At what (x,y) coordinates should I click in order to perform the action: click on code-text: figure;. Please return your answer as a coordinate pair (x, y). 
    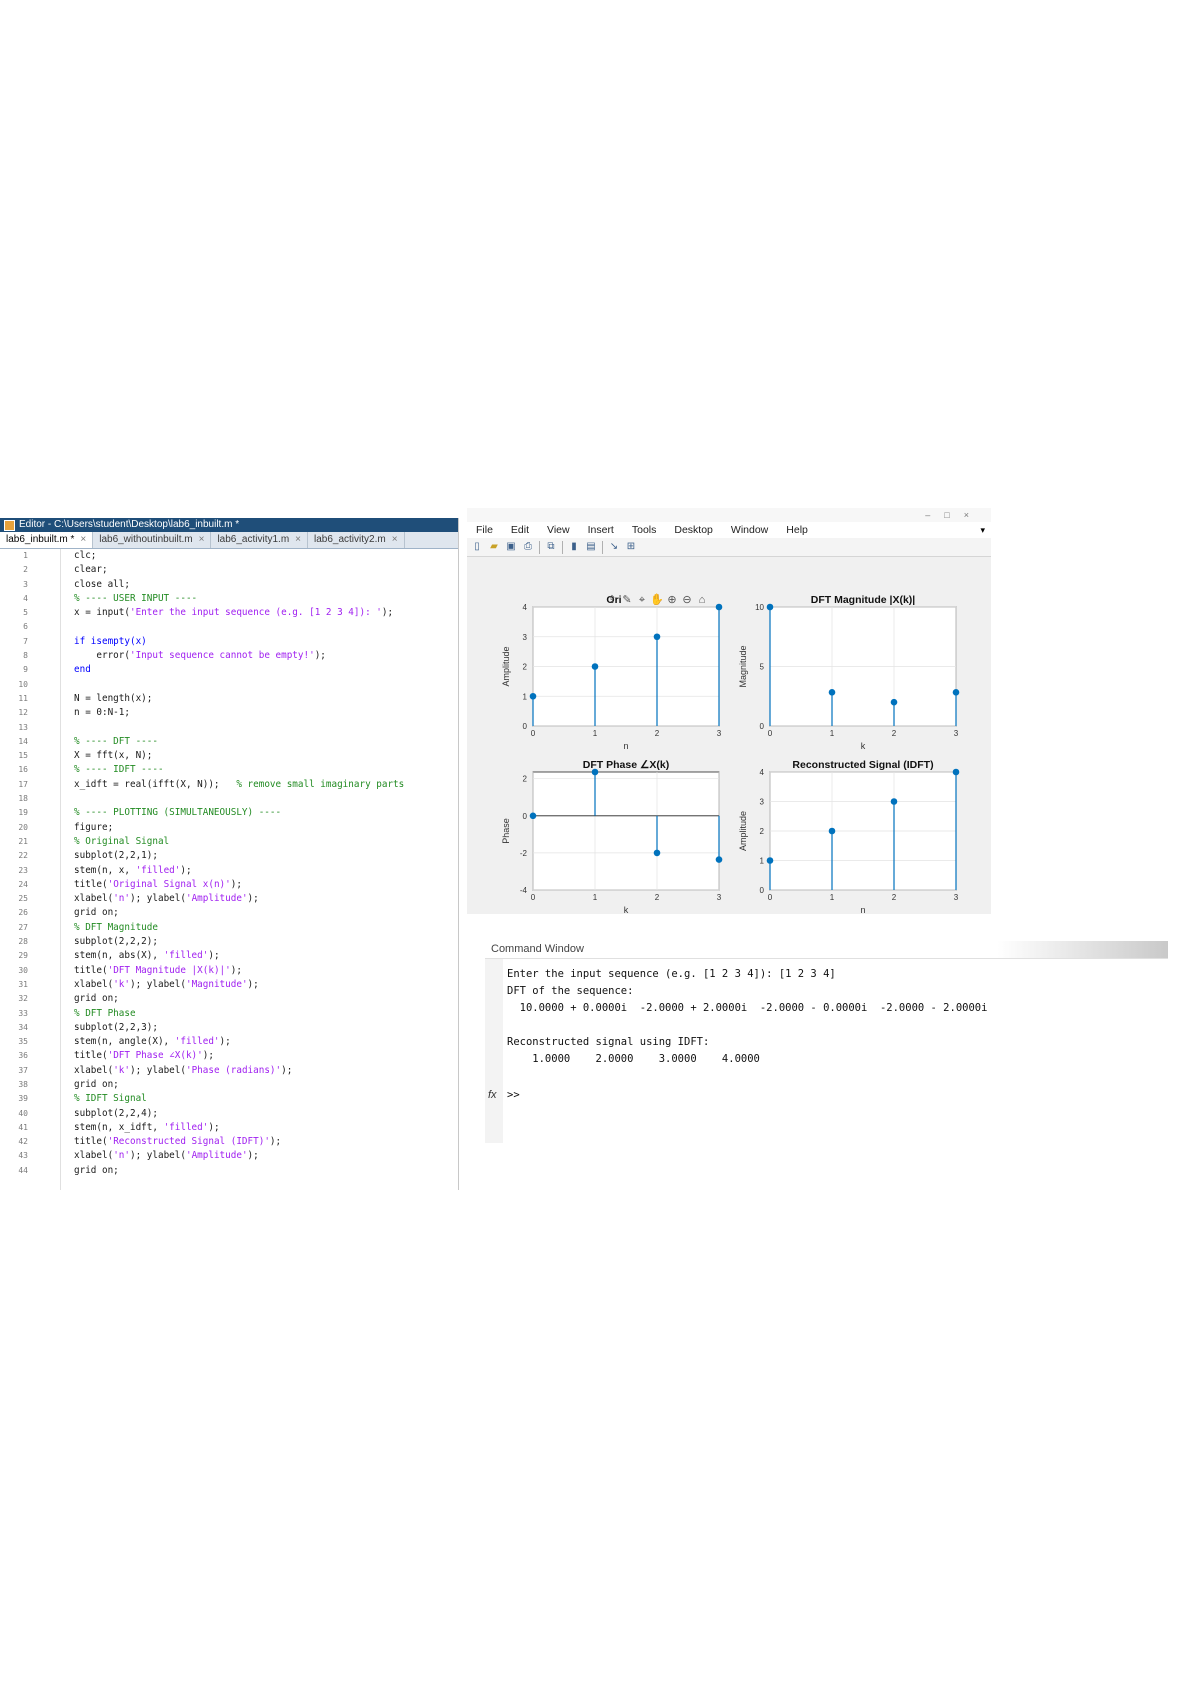
    Looking at the image, I should click on (94, 827).